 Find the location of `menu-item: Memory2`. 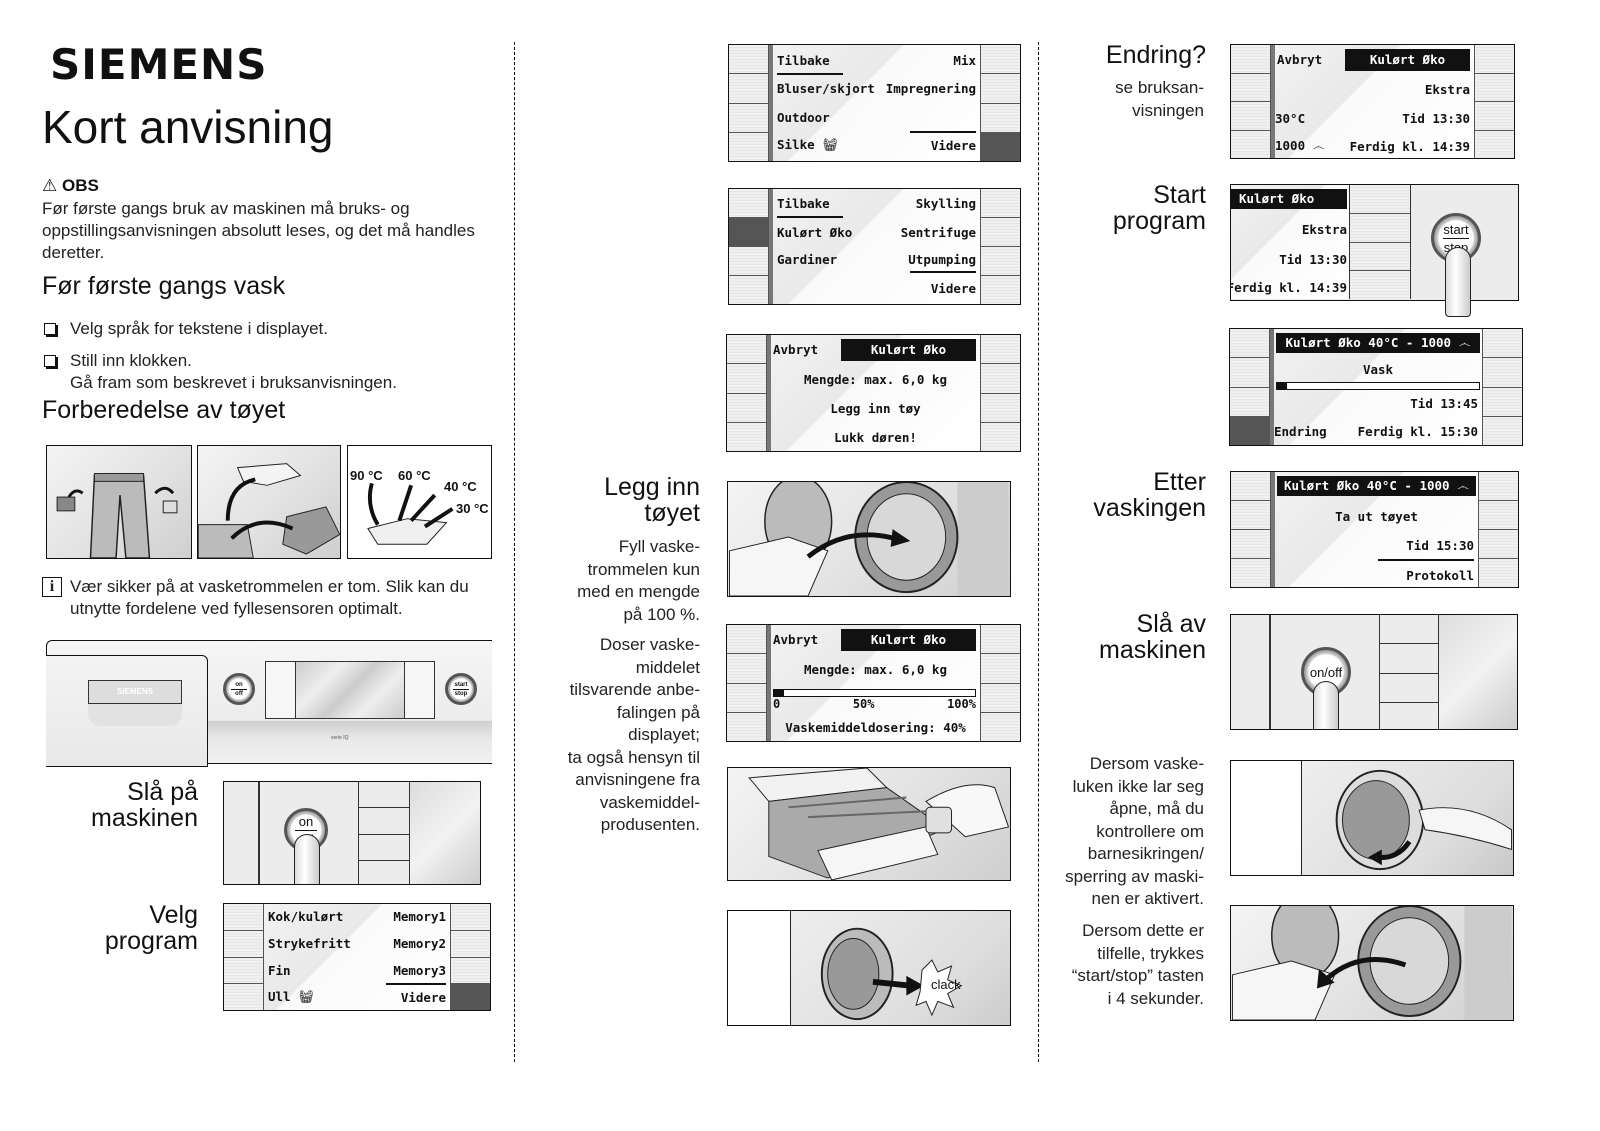

menu-item: Memory2 is located at coordinates (419, 943).